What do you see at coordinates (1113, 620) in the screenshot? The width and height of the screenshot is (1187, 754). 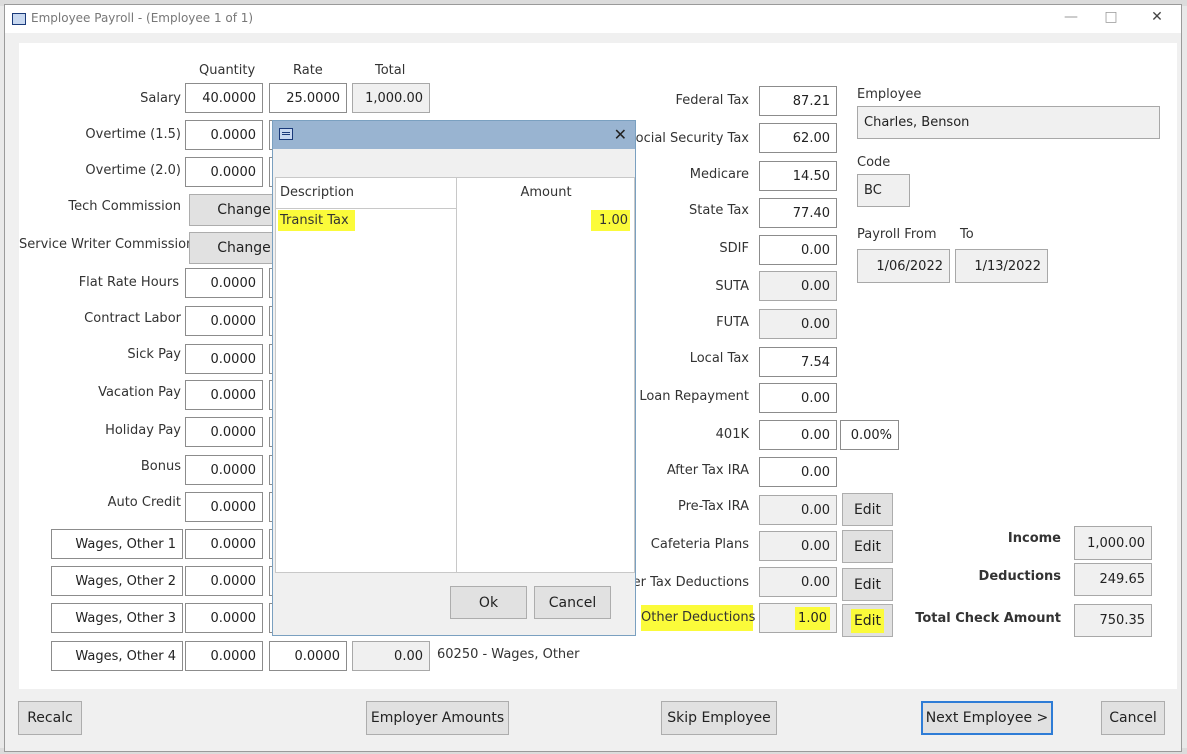 I see `total-check-amount-field: 750.35` at bounding box center [1113, 620].